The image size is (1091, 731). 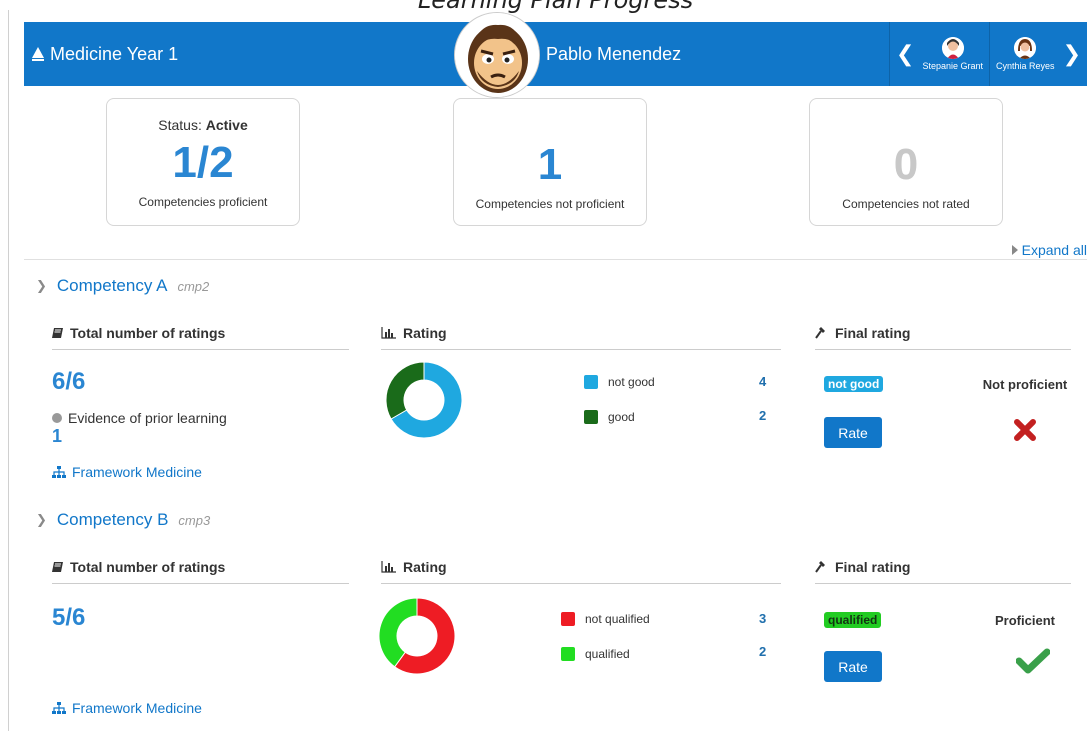 What do you see at coordinates (763, 381) in the screenshot?
I see `legend-count: 4` at bounding box center [763, 381].